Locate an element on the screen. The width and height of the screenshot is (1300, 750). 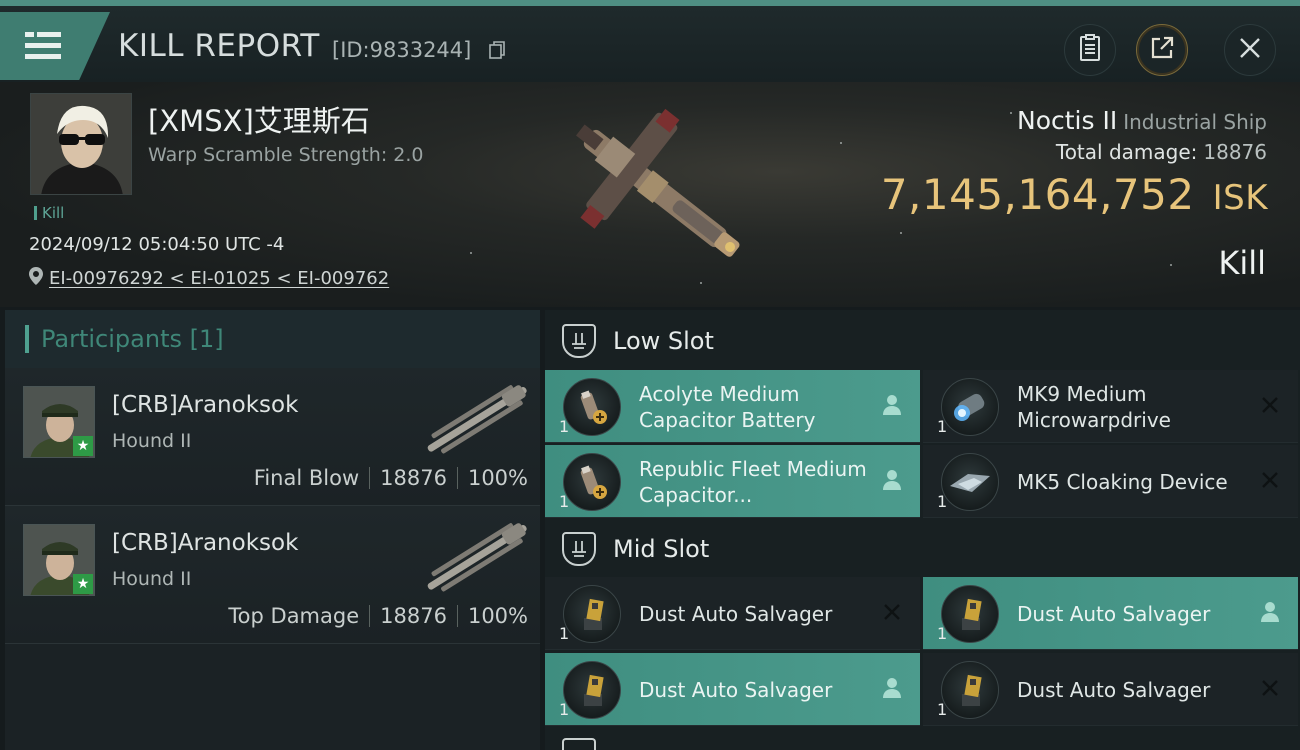
page-title: KILL REPORT is located at coordinates (219, 46).